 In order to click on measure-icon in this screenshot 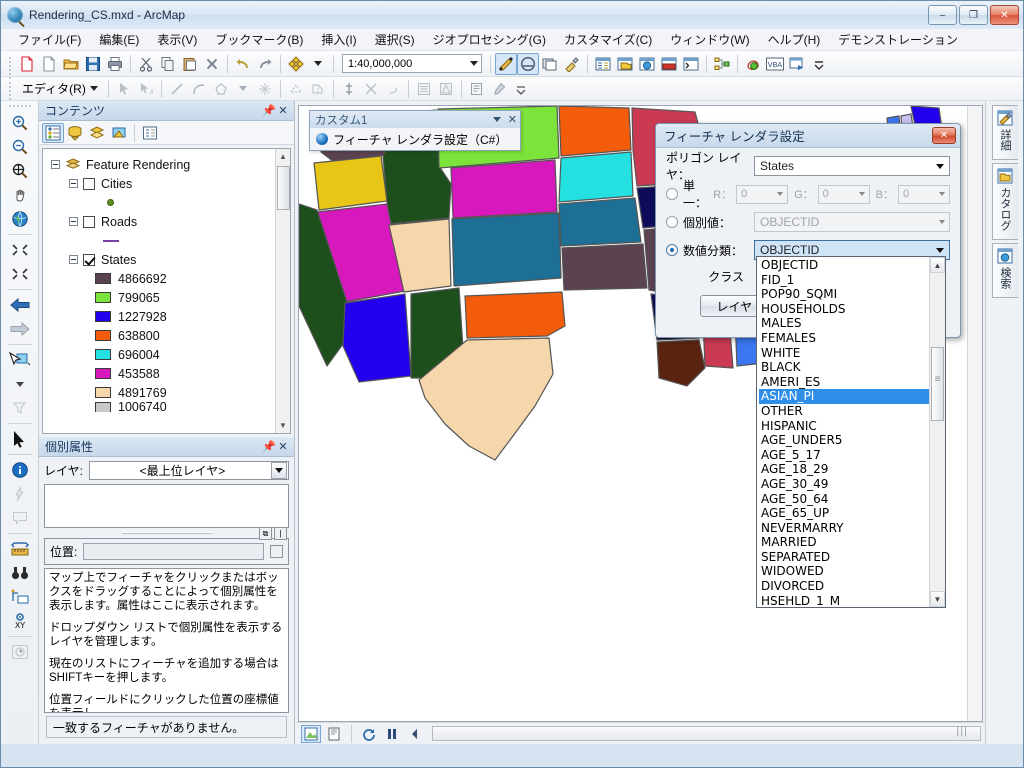, I will do `click(20, 549)`.